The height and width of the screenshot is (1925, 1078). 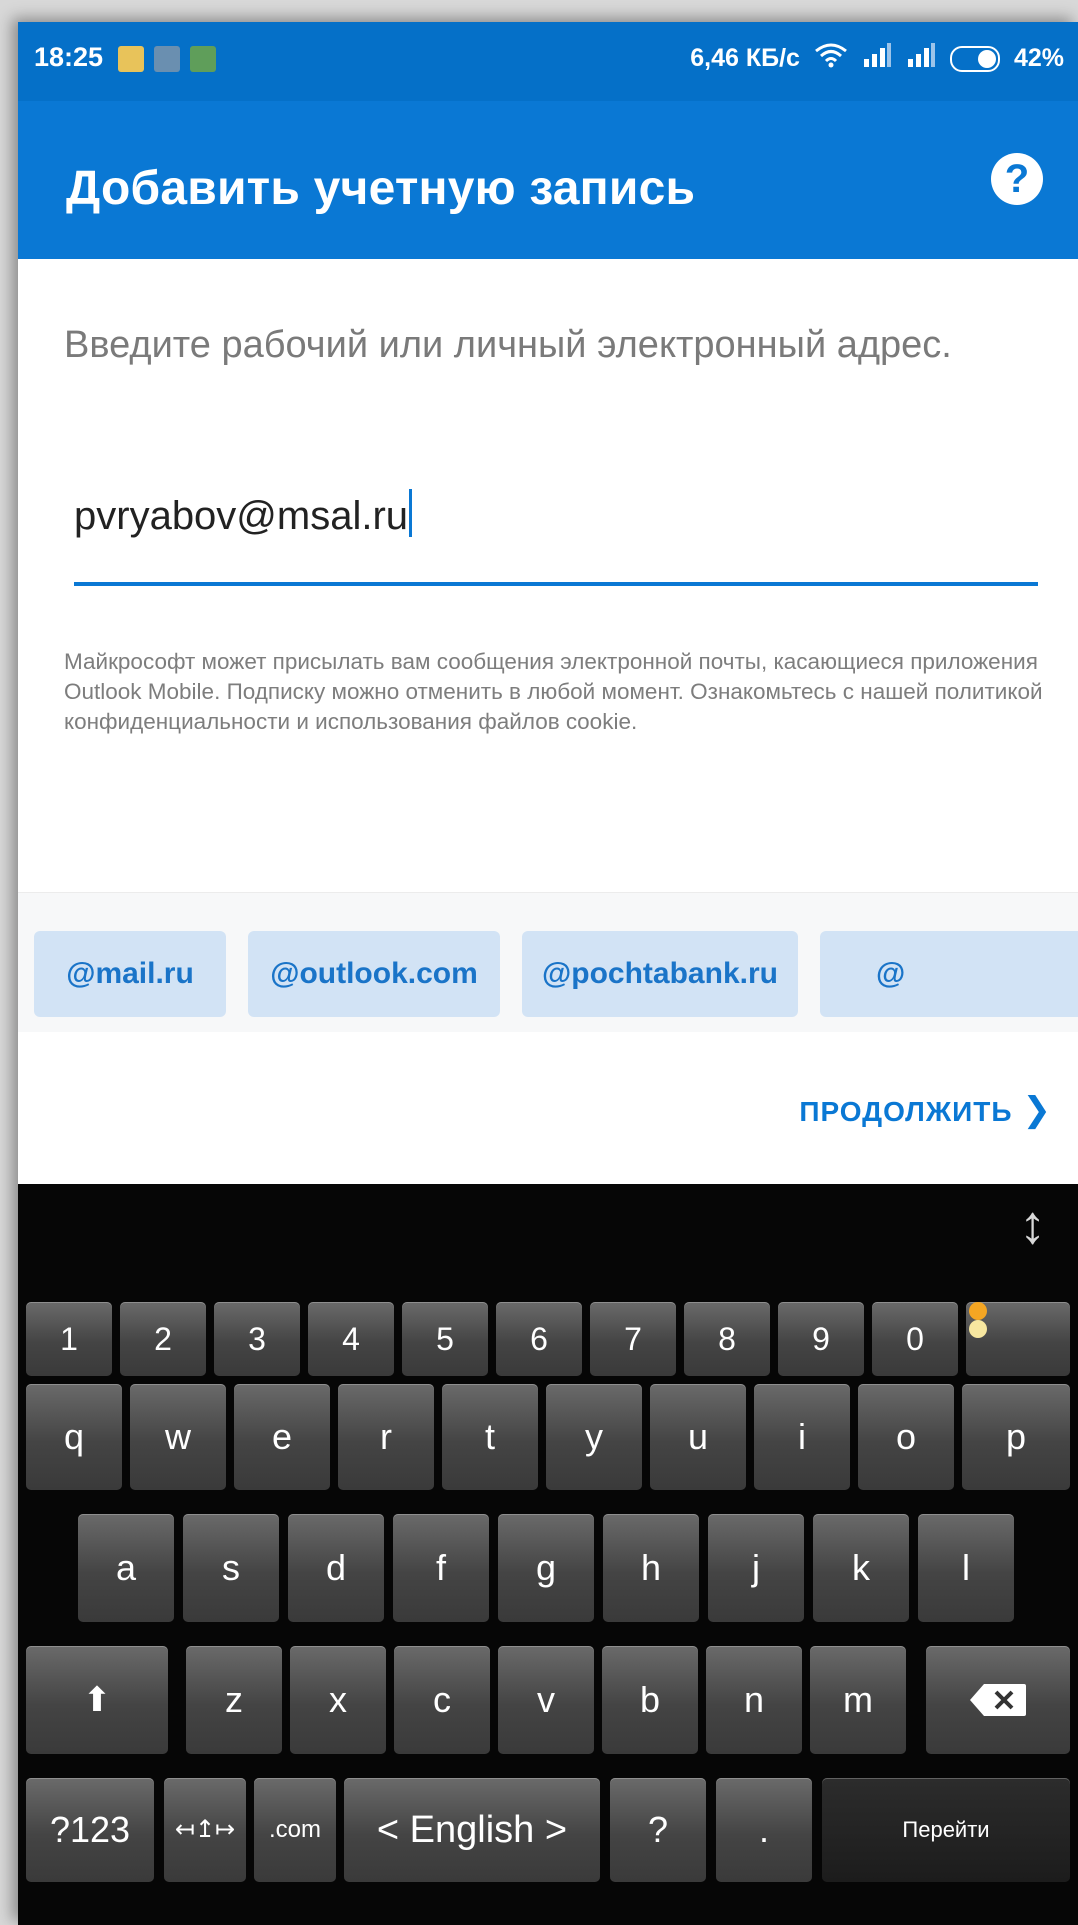 What do you see at coordinates (978, 1329) in the screenshot?
I see `yellow-dot-icon` at bounding box center [978, 1329].